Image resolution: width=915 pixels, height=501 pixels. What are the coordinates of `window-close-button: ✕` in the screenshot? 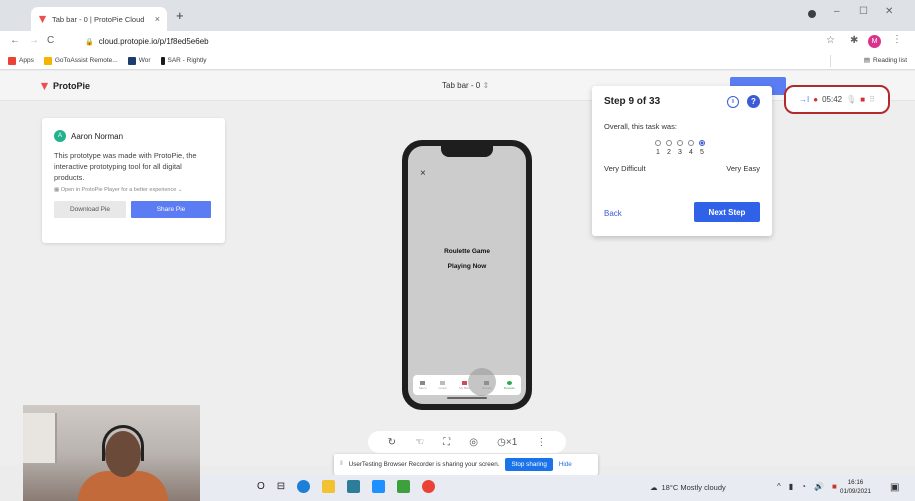 It's located at (889, 11).